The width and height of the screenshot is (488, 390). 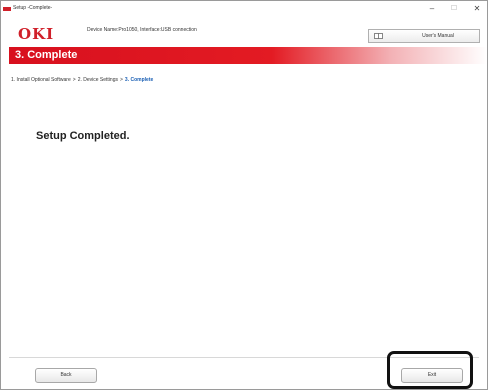 I want to click on step-title: 3. Complete, so click(x=46, y=55).